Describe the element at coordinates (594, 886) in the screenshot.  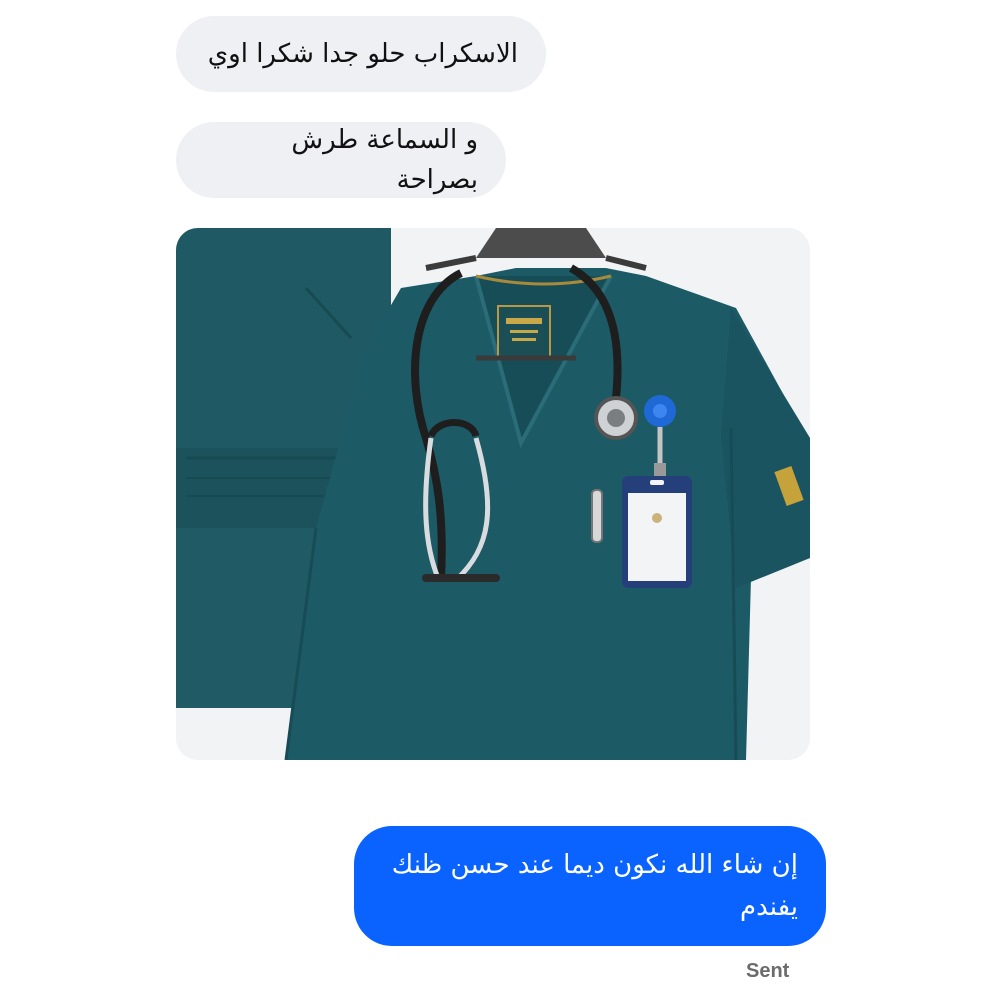
I see `message-text: إن شاء الله نكون ديما عند حسن ظنك يفندم` at that location.